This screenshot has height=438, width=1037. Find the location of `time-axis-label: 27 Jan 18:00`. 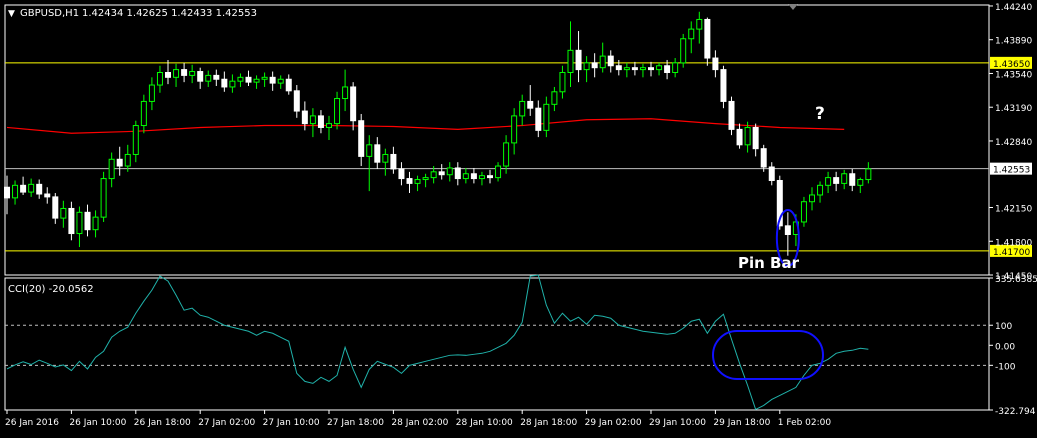

time-axis-label: 27 Jan 18:00 is located at coordinates (355, 423).